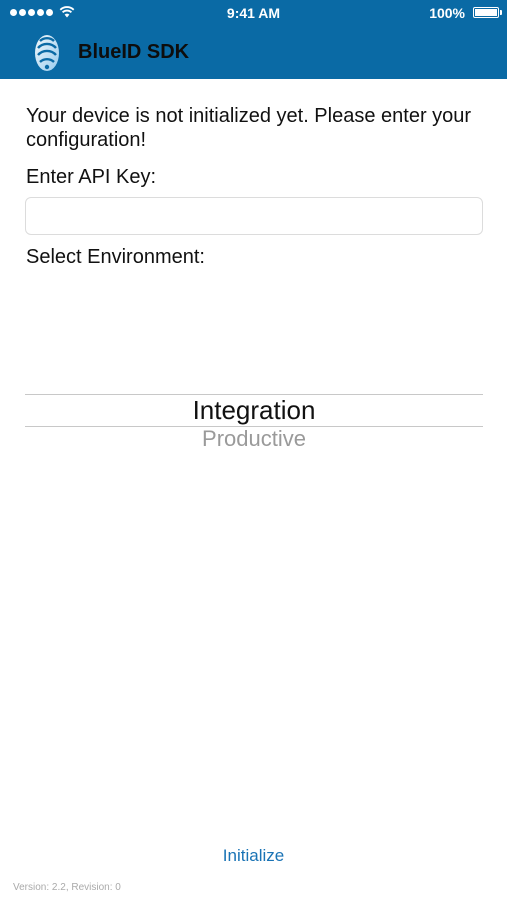  What do you see at coordinates (487, 12) in the screenshot?
I see `battery-icon` at bounding box center [487, 12].